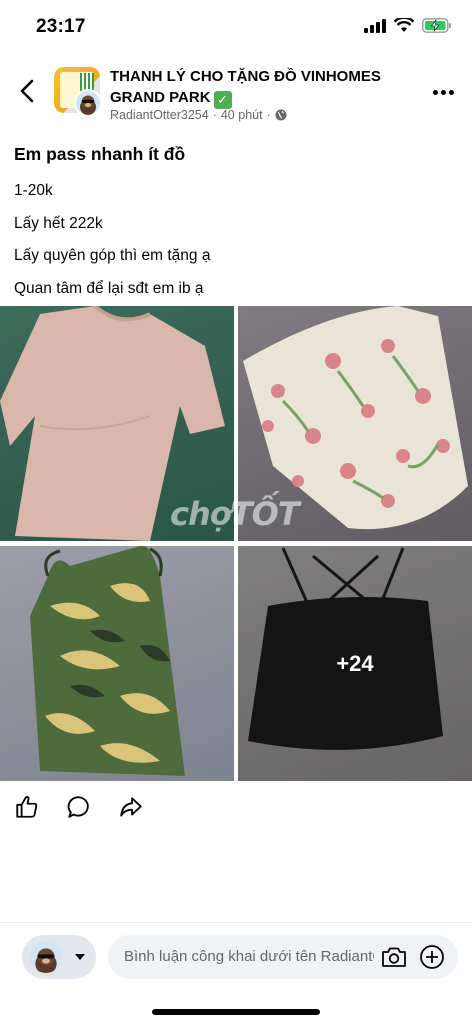  I want to click on chevron-left-icon, so click(27, 91).